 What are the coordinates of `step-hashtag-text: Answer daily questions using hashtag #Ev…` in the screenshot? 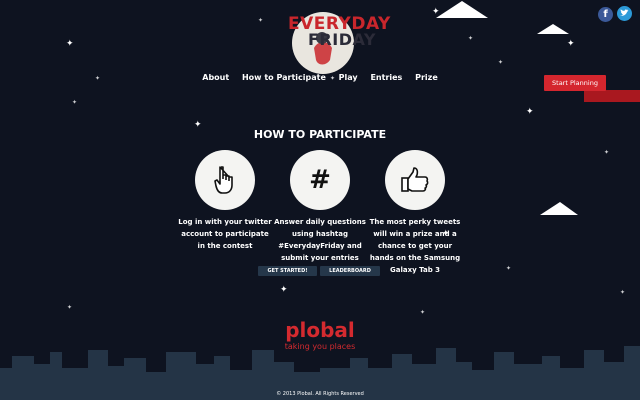 It's located at (320, 240).